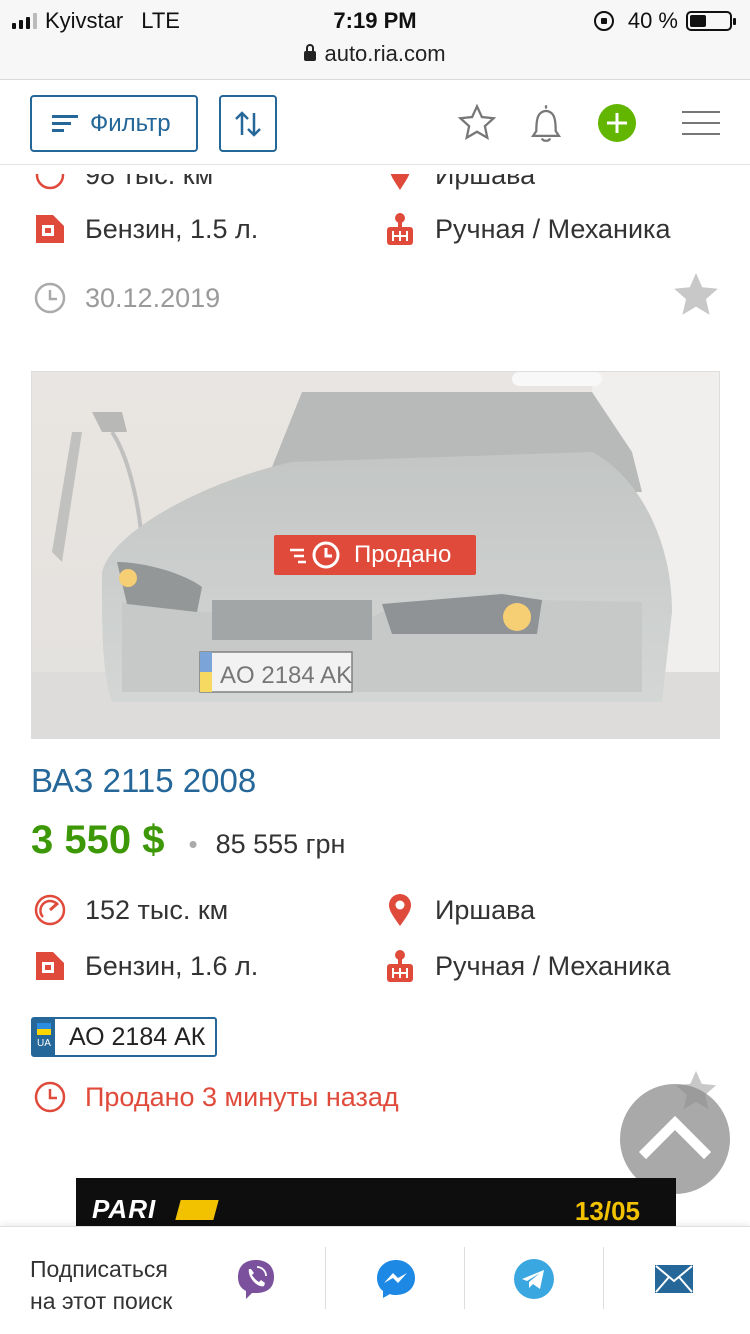 The width and height of the screenshot is (750, 1334). What do you see at coordinates (696, 295) in the screenshot?
I see `prev-favorite-star-icon` at bounding box center [696, 295].